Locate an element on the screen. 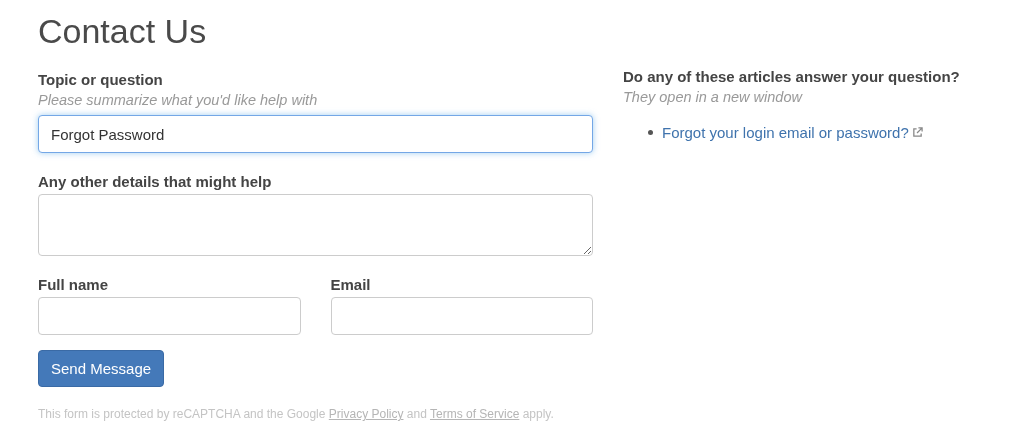  field-hint: Please summarize what you'd like help with is located at coordinates (178, 100).